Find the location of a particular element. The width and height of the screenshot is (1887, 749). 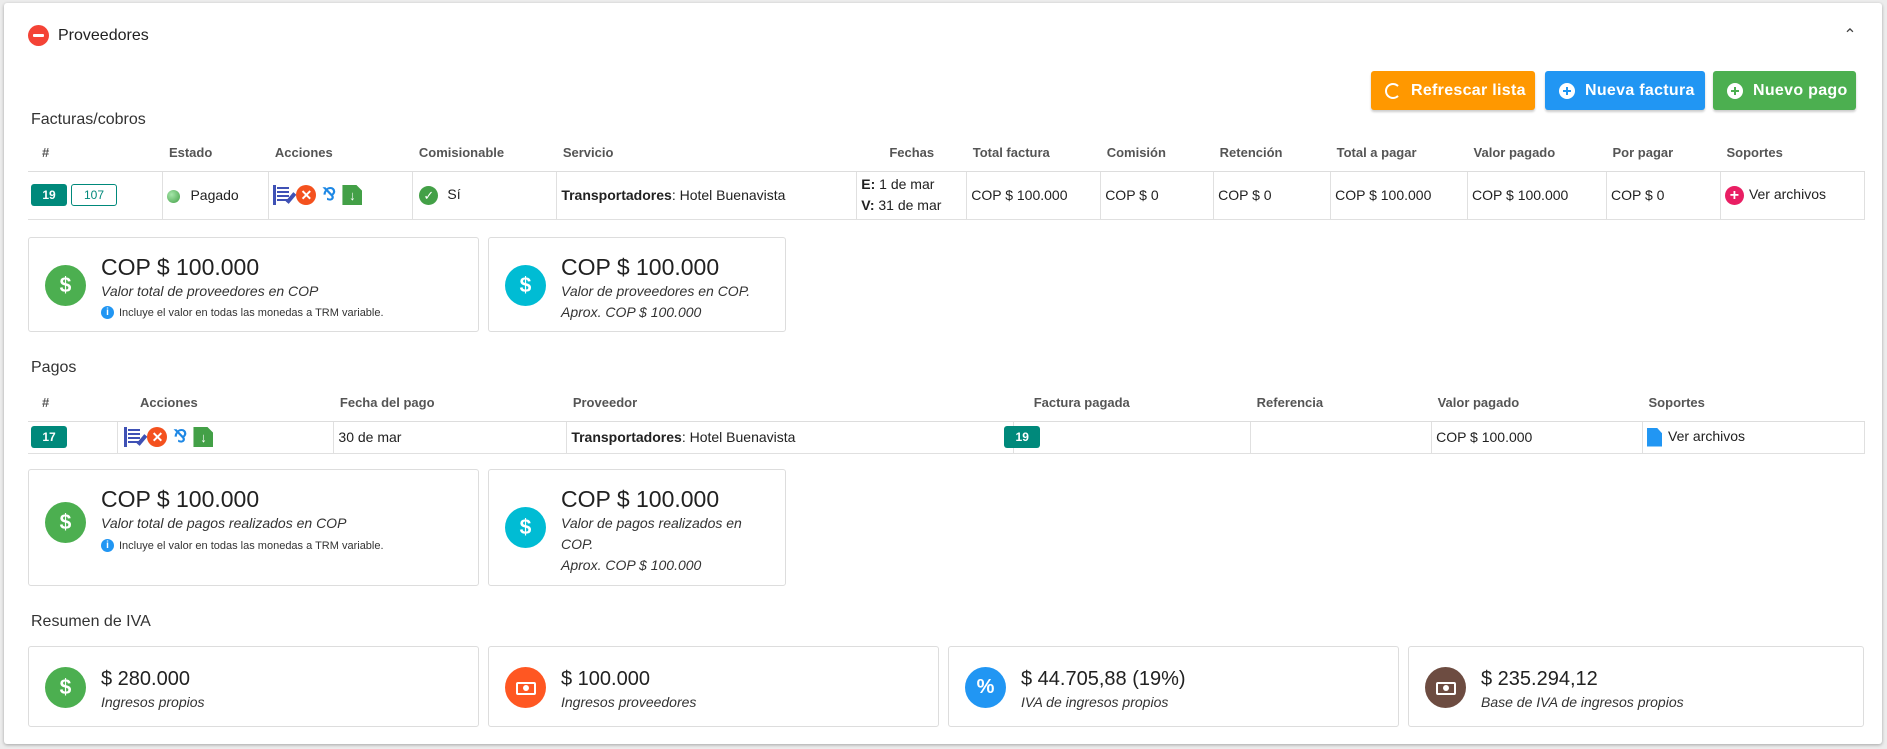

col-header: Estado is located at coordinates (215, 153).